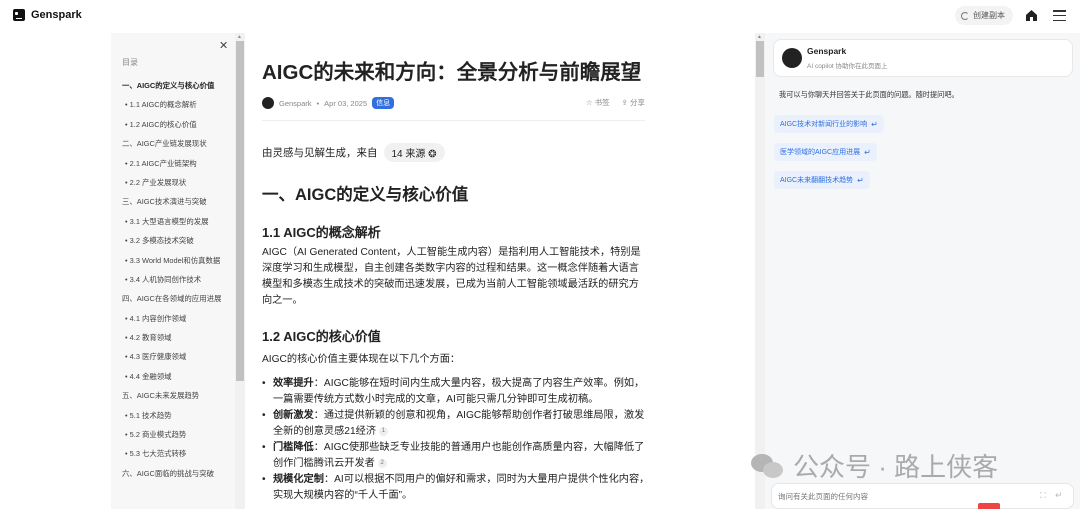 This screenshot has width=1080, height=509. I want to click on brand-name: Genspark, so click(56, 15).